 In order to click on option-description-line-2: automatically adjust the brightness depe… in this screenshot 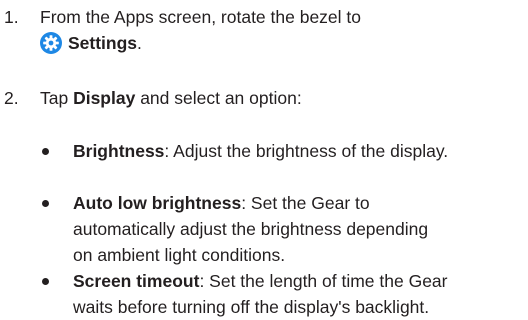, I will do `click(251, 229)`.